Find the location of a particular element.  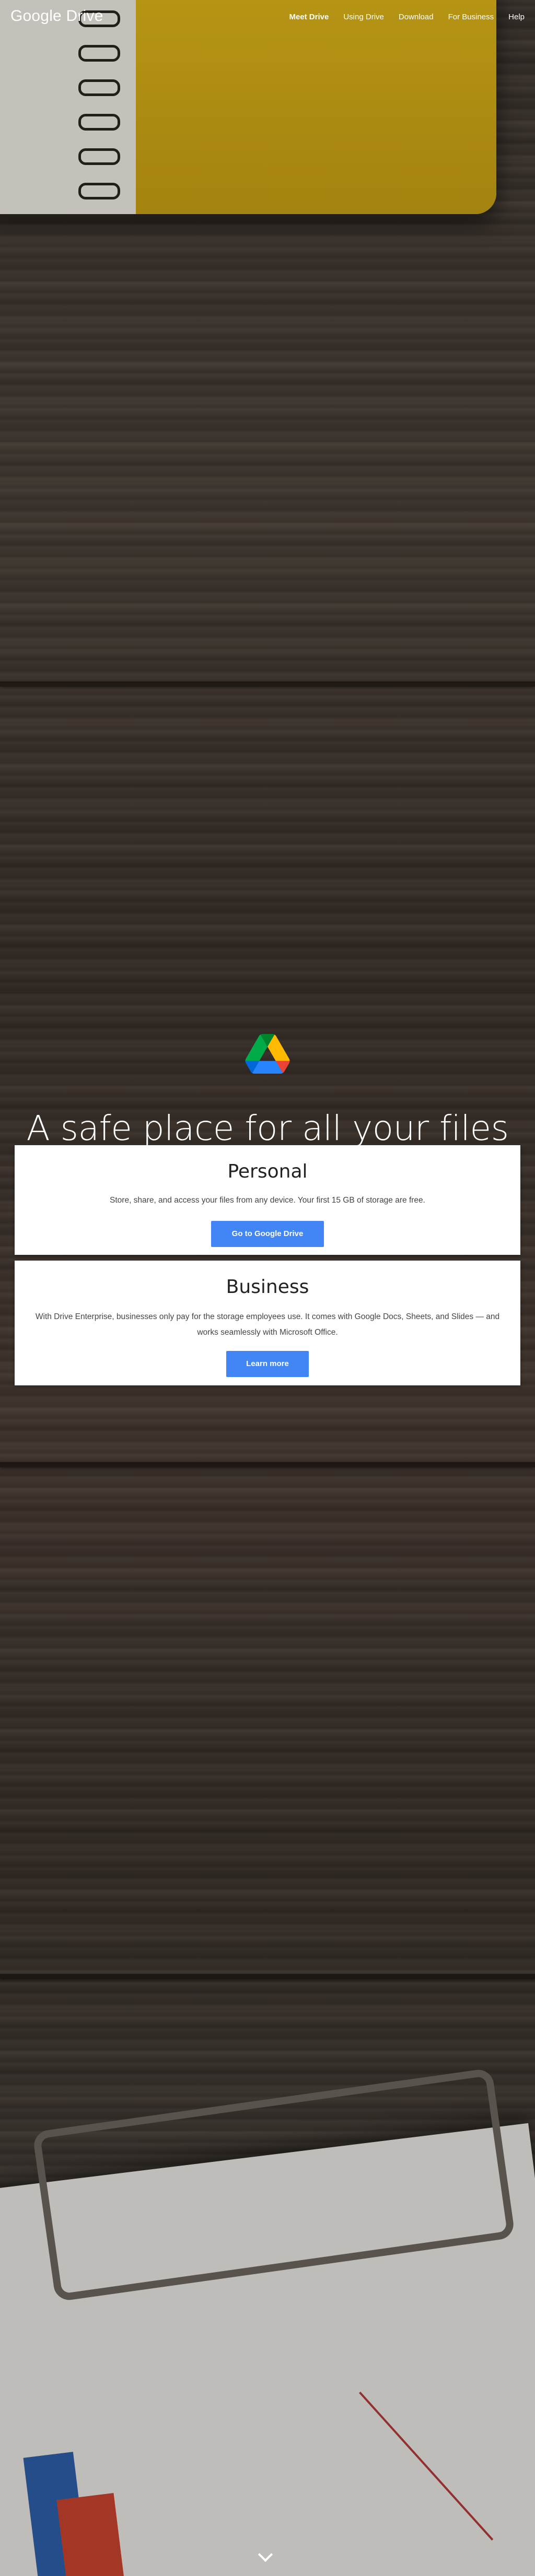

nav-for-business: For Business is located at coordinates (471, 17).